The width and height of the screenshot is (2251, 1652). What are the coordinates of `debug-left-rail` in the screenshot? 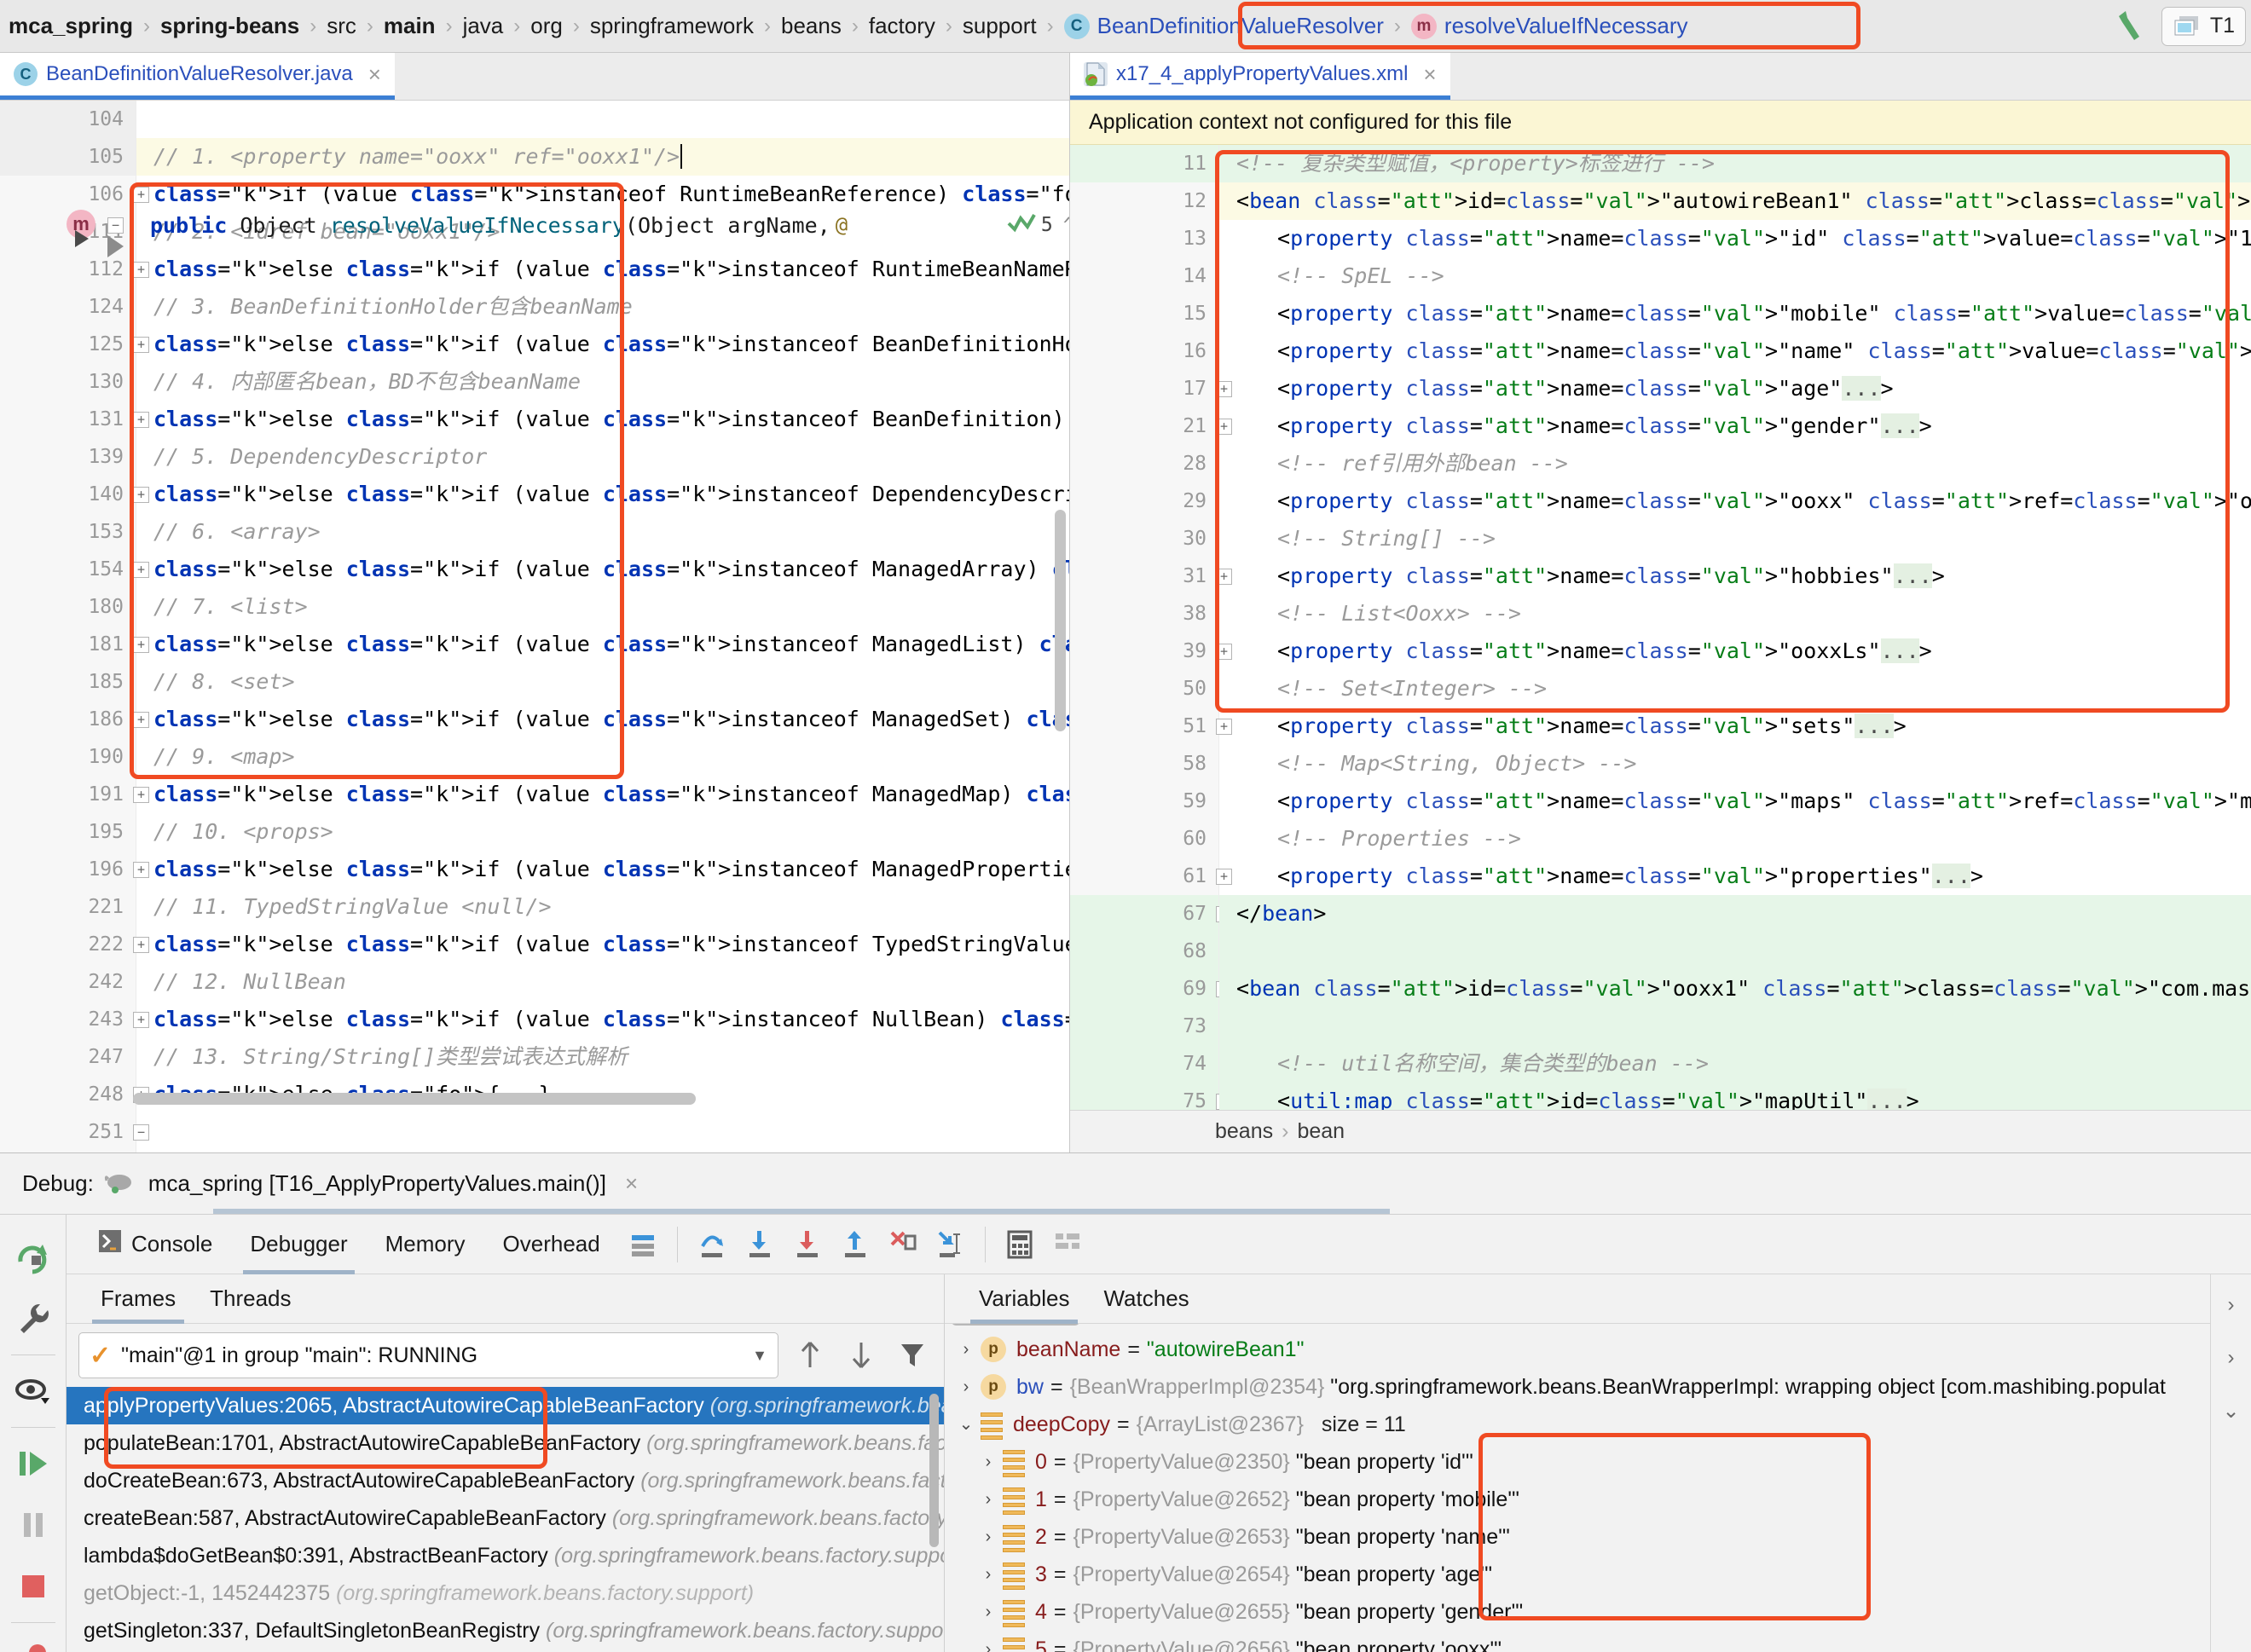 It's located at (34, 1433).